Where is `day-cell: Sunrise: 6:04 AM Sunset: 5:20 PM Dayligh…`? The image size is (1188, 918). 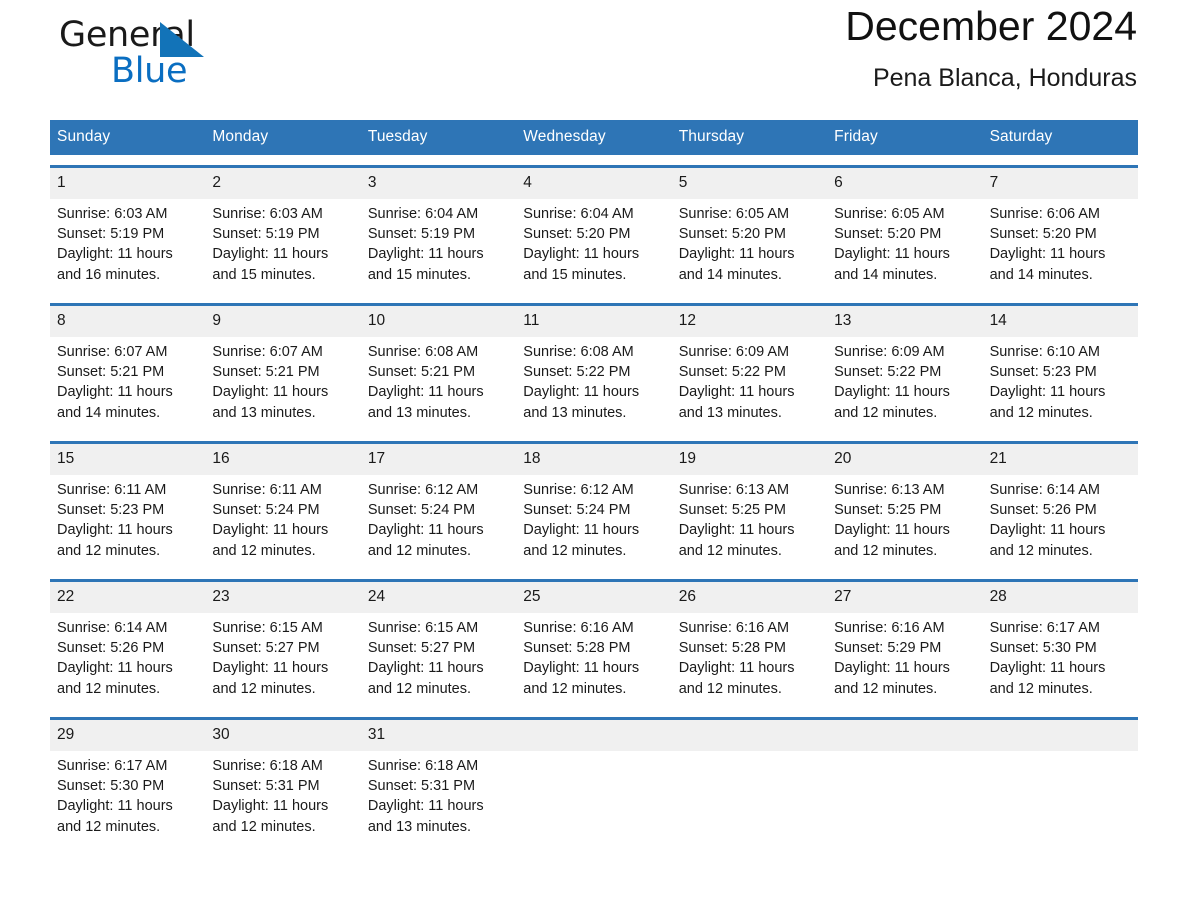 day-cell: Sunrise: 6:04 AM Sunset: 5:20 PM Dayligh… is located at coordinates (593, 246).